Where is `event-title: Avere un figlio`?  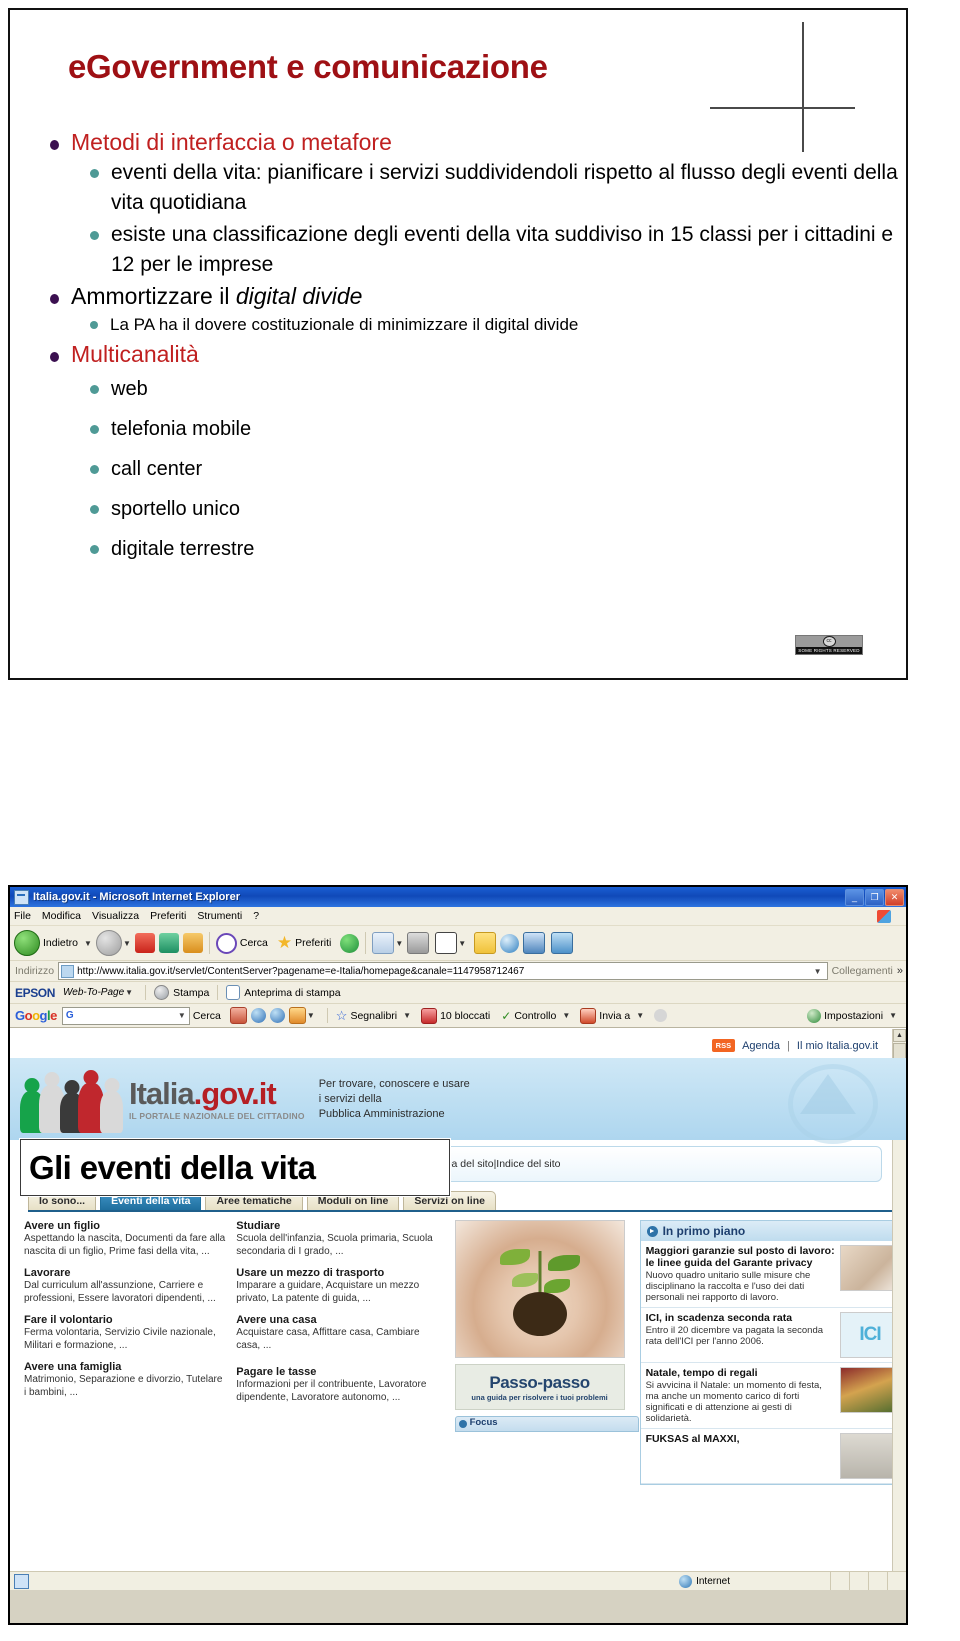 event-title: Avere un figlio is located at coordinates (125, 1226).